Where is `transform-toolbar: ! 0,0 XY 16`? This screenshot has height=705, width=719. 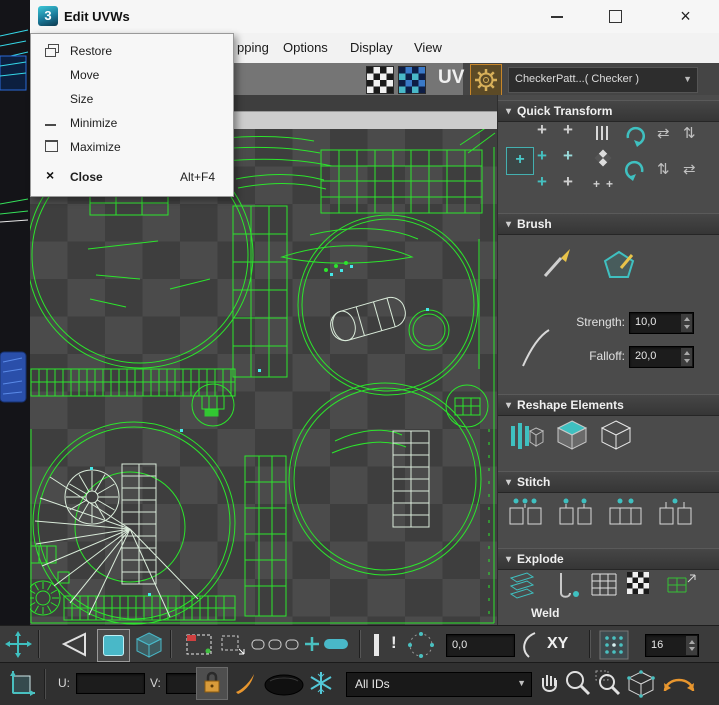
transform-toolbar: ! 0,0 XY 16 is located at coordinates (359, 644).